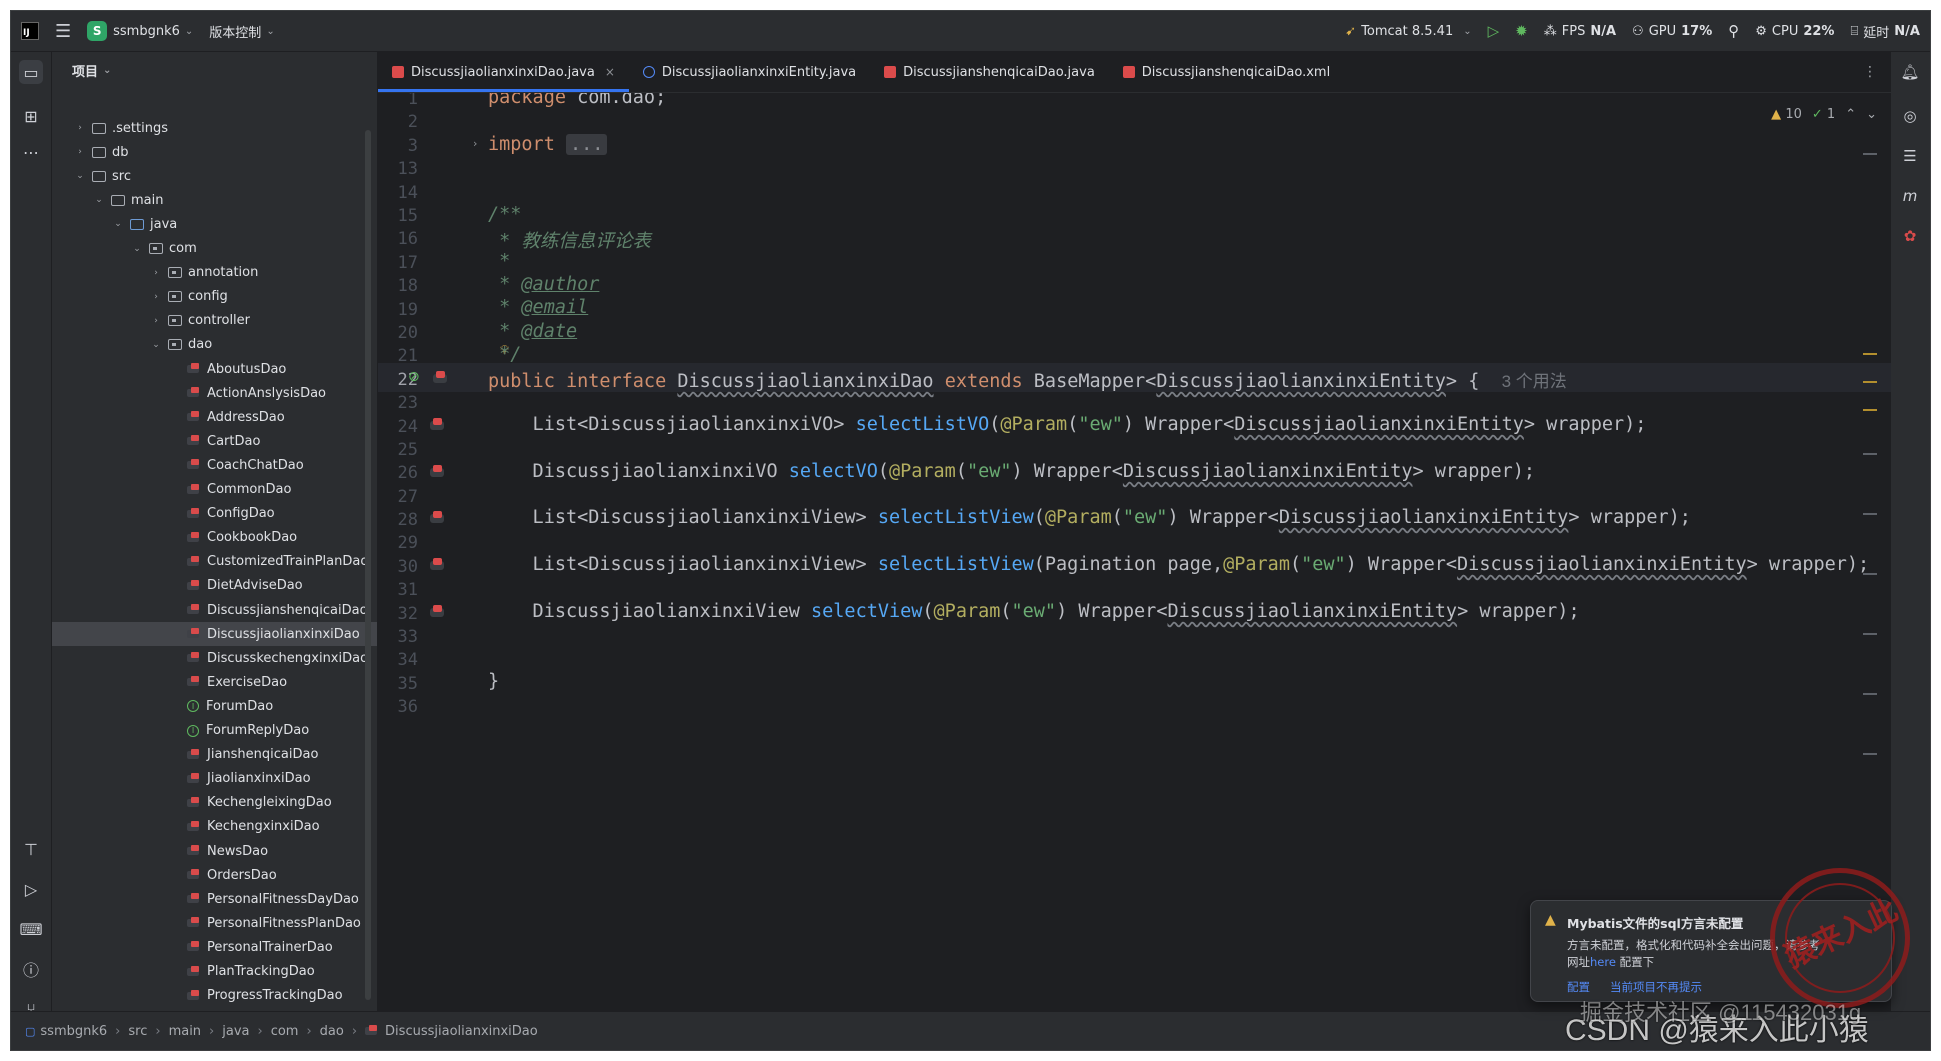  What do you see at coordinates (398, 707) in the screenshot?
I see `line-number: 36` at bounding box center [398, 707].